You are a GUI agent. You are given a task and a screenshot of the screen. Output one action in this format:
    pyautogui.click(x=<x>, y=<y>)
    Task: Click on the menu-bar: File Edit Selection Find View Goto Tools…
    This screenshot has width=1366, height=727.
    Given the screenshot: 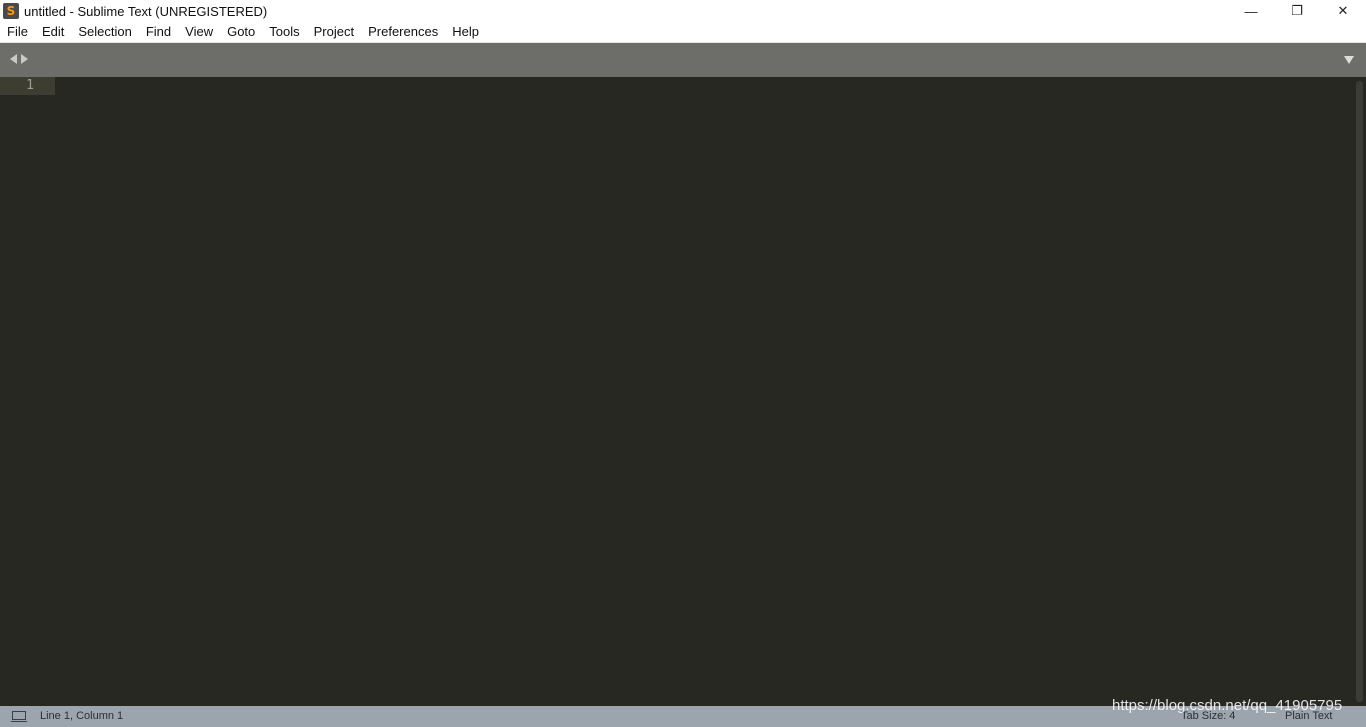 What is the action you would take?
    pyautogui.click(x=683, y=32)
    